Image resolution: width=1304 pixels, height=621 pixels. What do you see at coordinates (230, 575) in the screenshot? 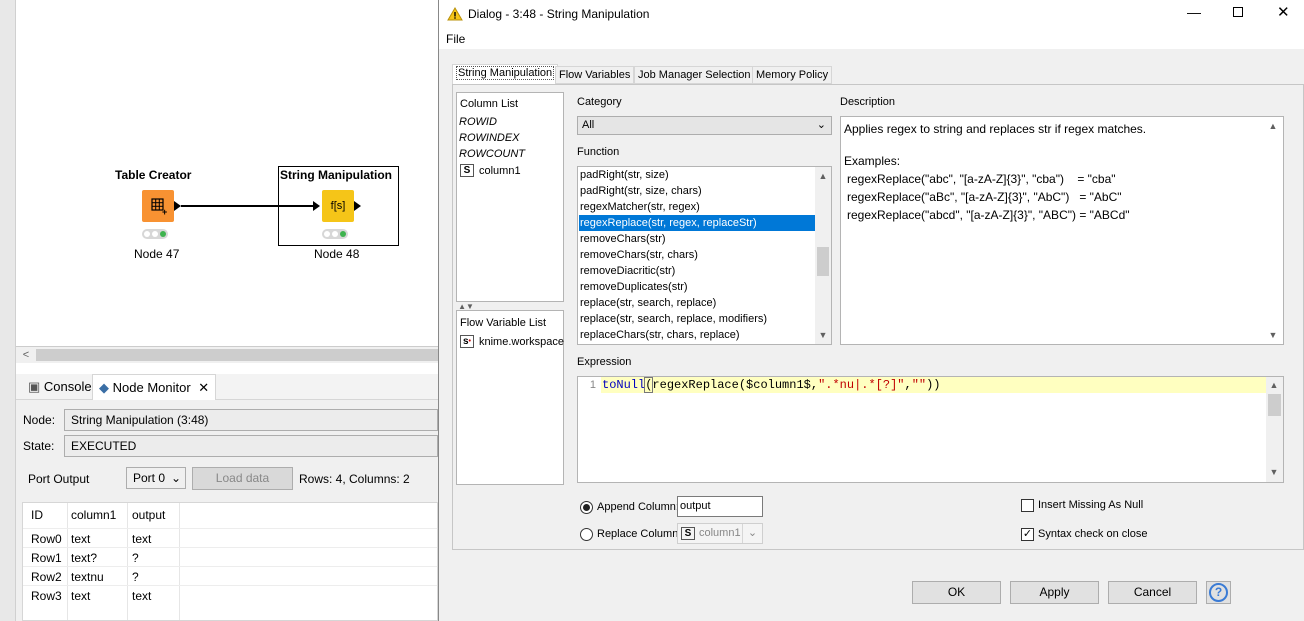
I see `table-row: Row2 textnu?` at bounding box center [230, 575].